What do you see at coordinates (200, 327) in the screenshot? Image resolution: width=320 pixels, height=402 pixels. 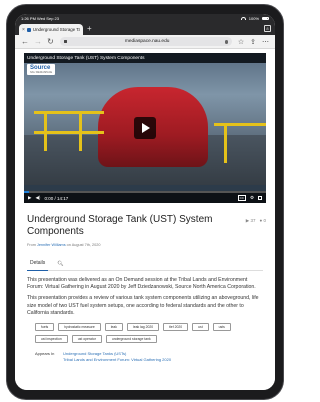 I see `tag-chip: ust` at bounding box center [200, 327].